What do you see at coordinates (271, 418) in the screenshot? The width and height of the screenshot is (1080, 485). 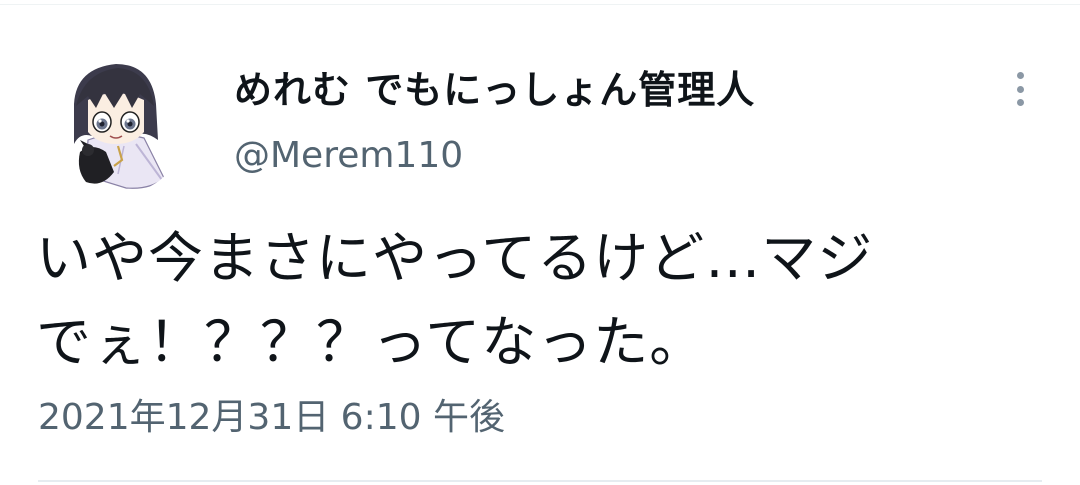 I see `tweet-timestamp: 2021年12月31日 6:10 午後` at bounding box center [271, 418].